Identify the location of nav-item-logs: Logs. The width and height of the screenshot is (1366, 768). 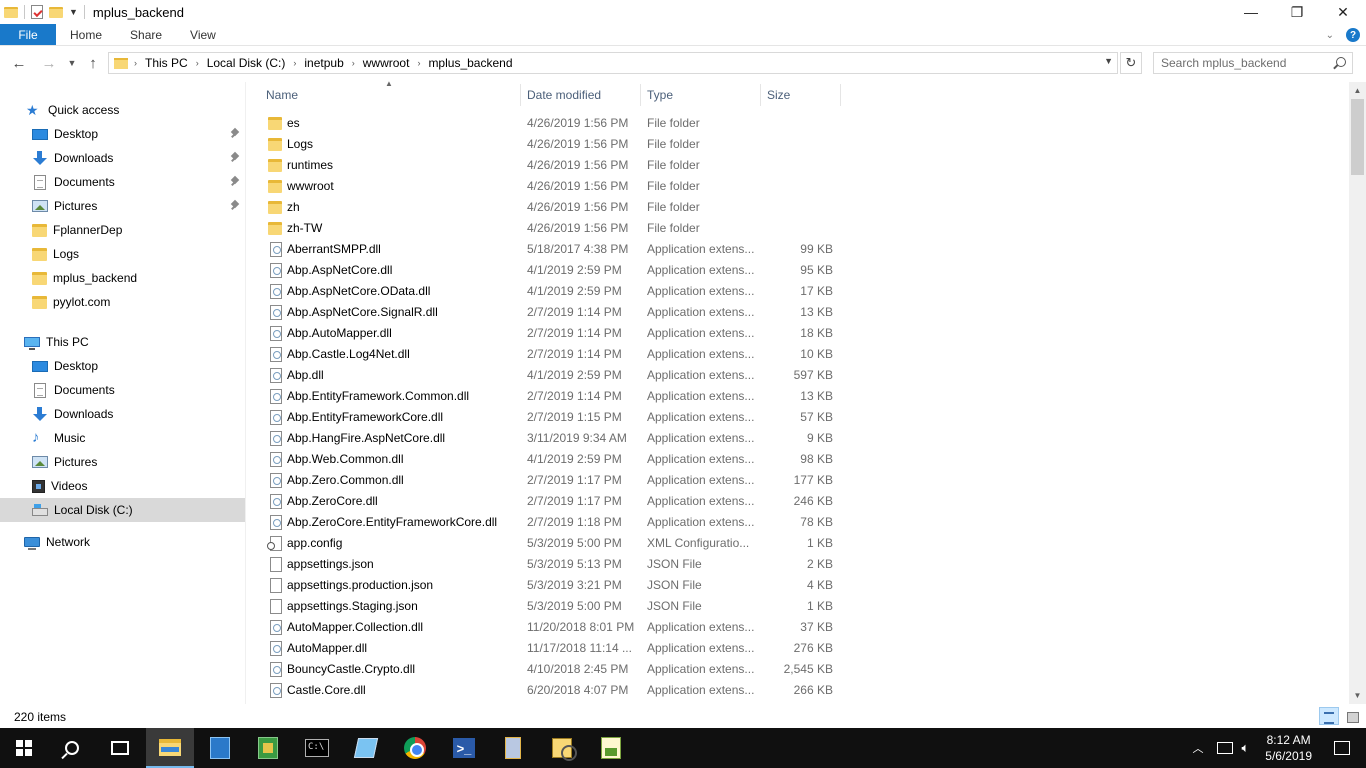
(122, 254).